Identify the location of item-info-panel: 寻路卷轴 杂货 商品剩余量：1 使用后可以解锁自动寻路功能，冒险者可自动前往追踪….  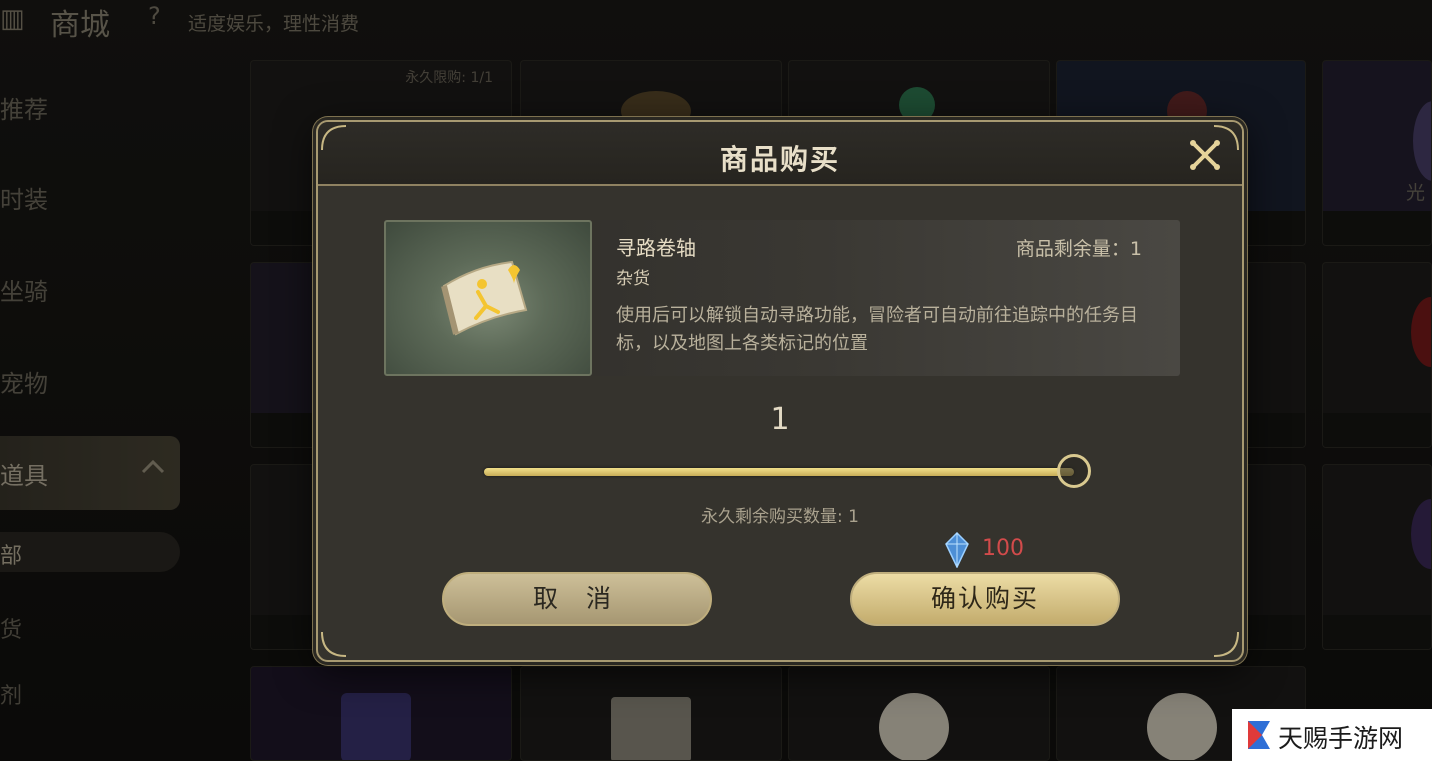
(782, 298).